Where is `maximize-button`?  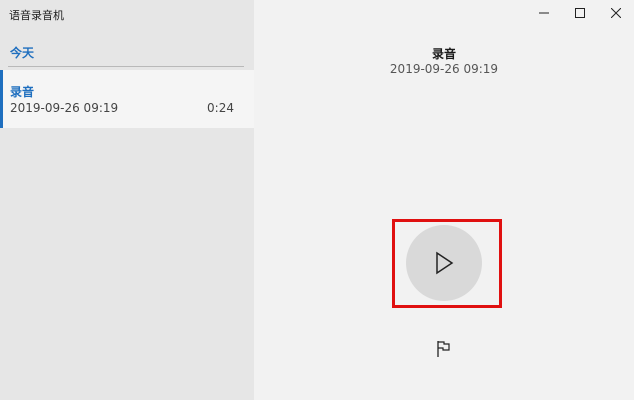 maximize-button is located at coordinates (580, 13).